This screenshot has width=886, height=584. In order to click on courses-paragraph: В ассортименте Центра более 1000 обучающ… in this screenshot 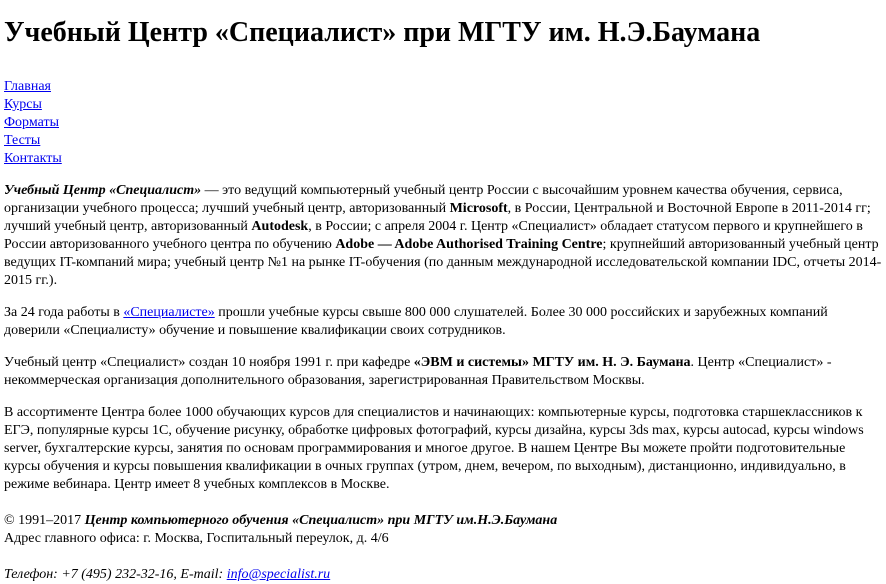, I will do `click(434, 448)`.